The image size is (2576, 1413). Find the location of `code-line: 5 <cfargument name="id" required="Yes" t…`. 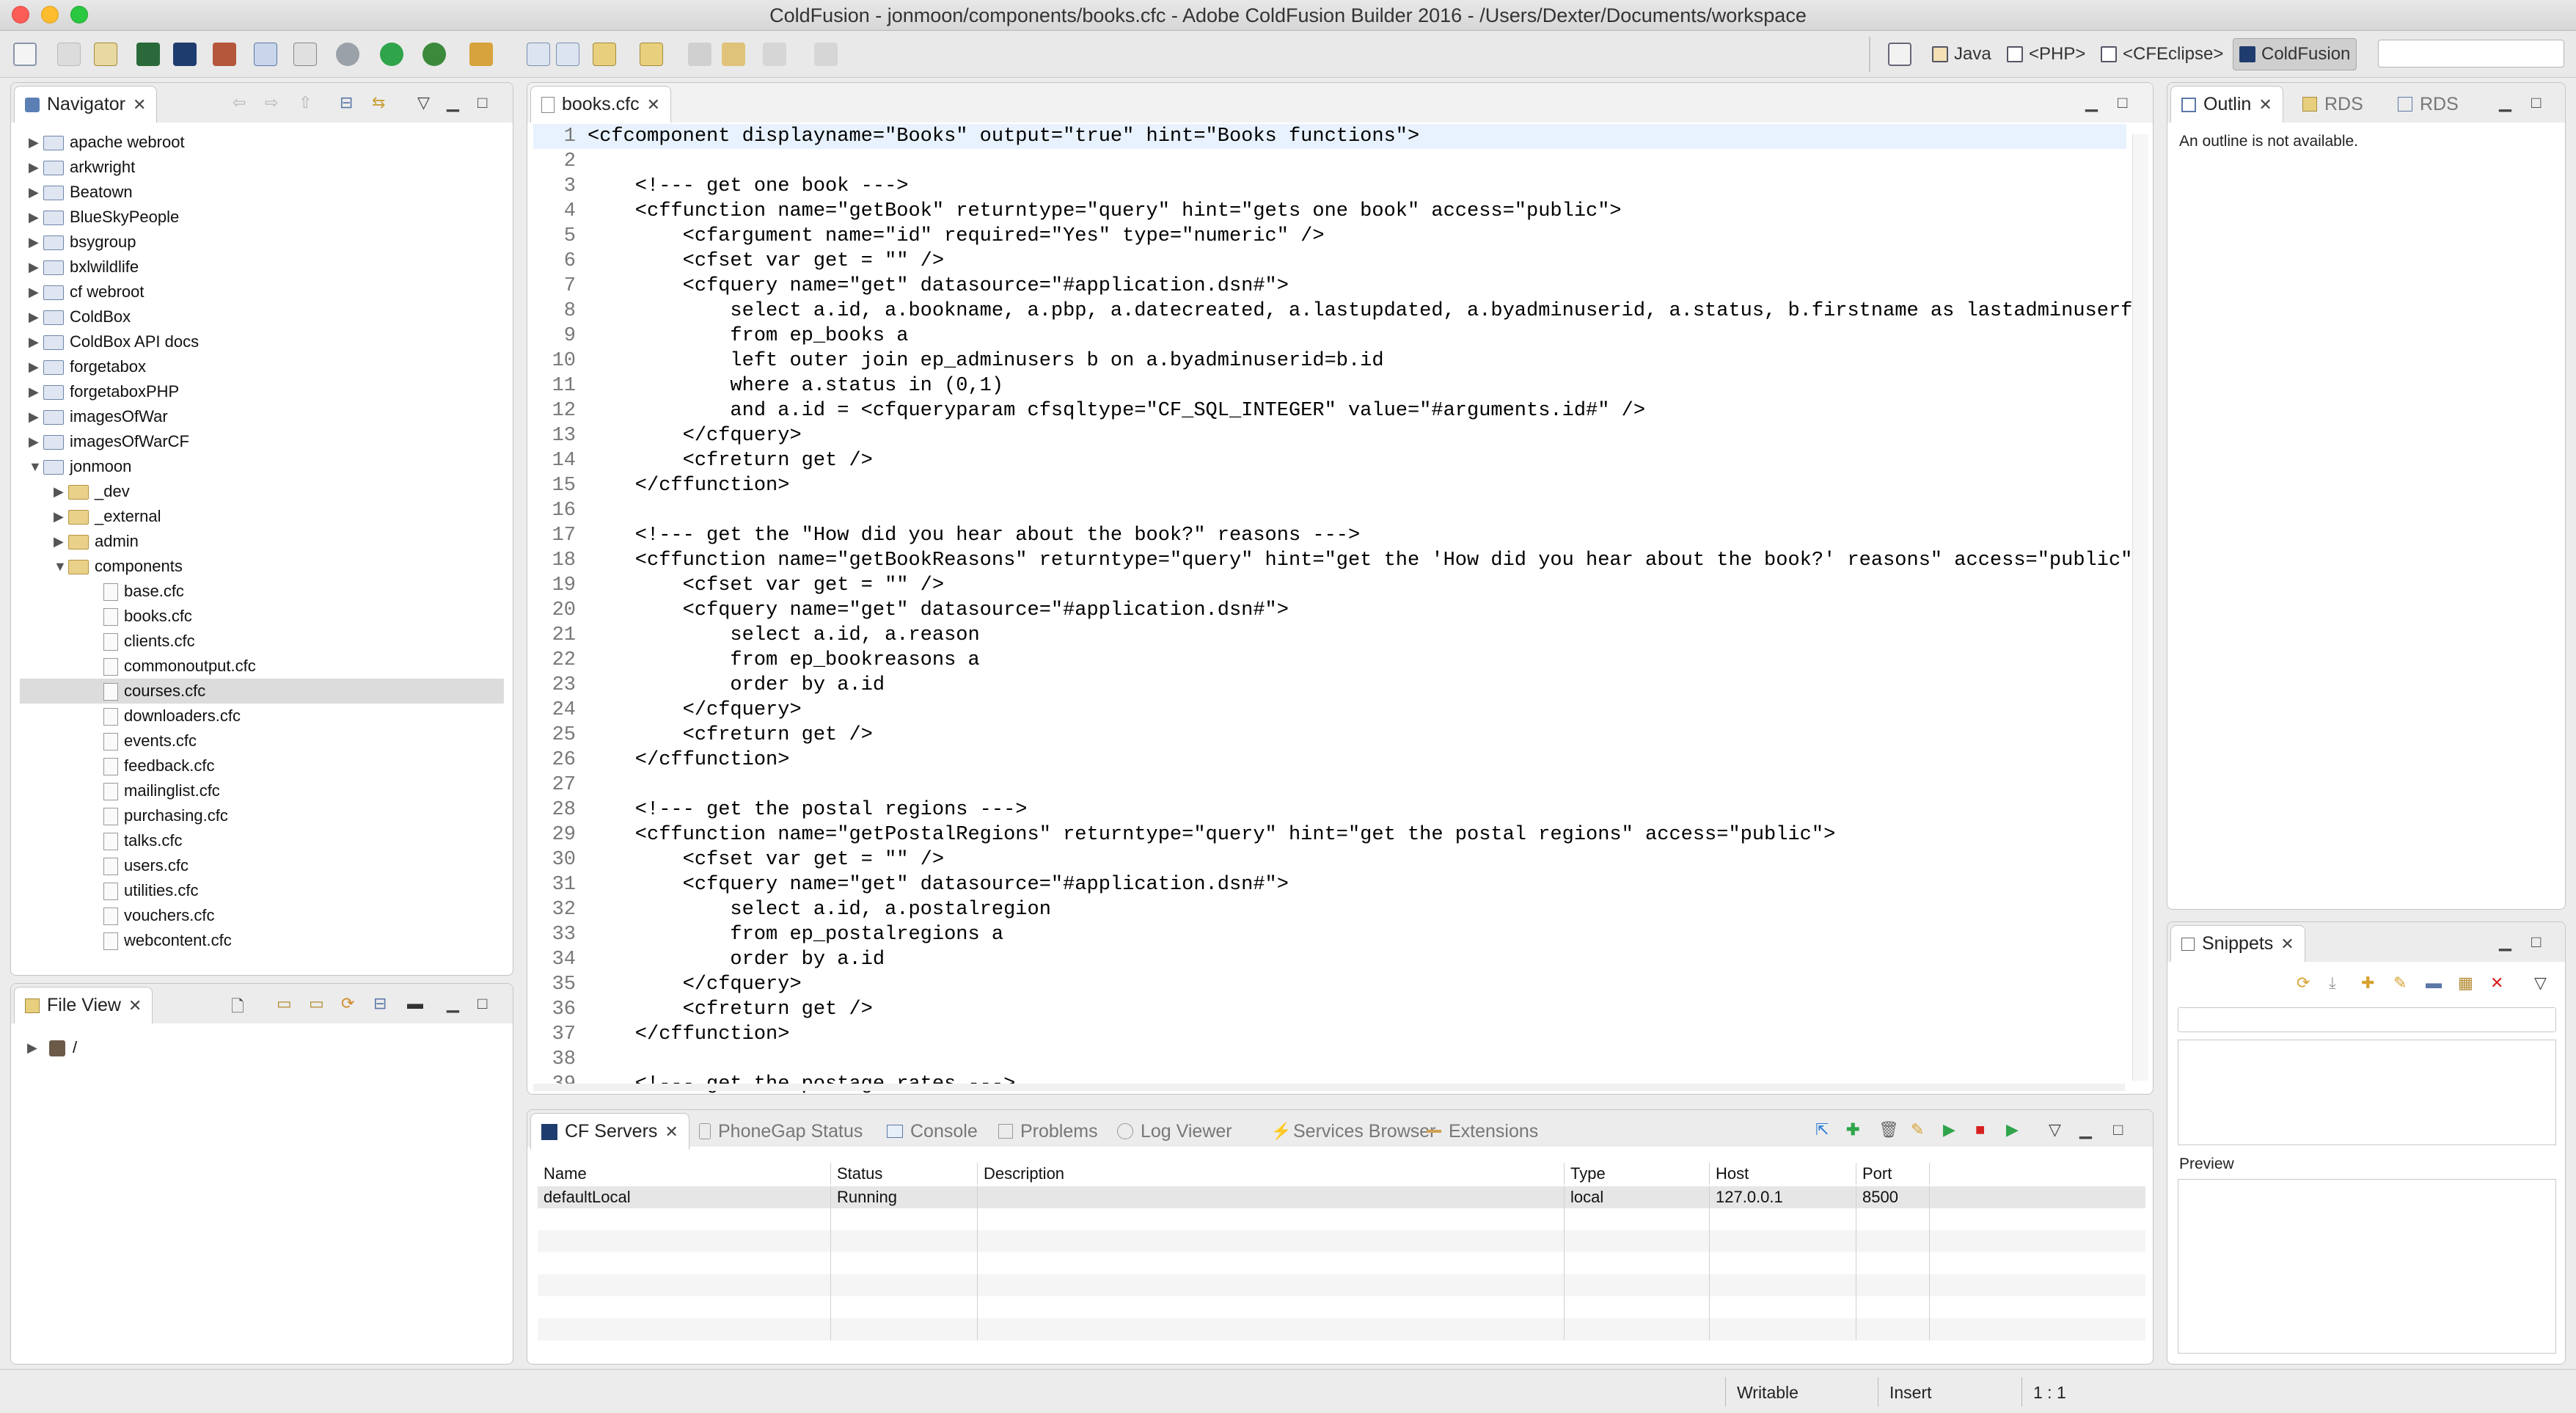

code-line: 5 <cfargument name="id" required="Yes" t… is located at coordinates (1329, 236).